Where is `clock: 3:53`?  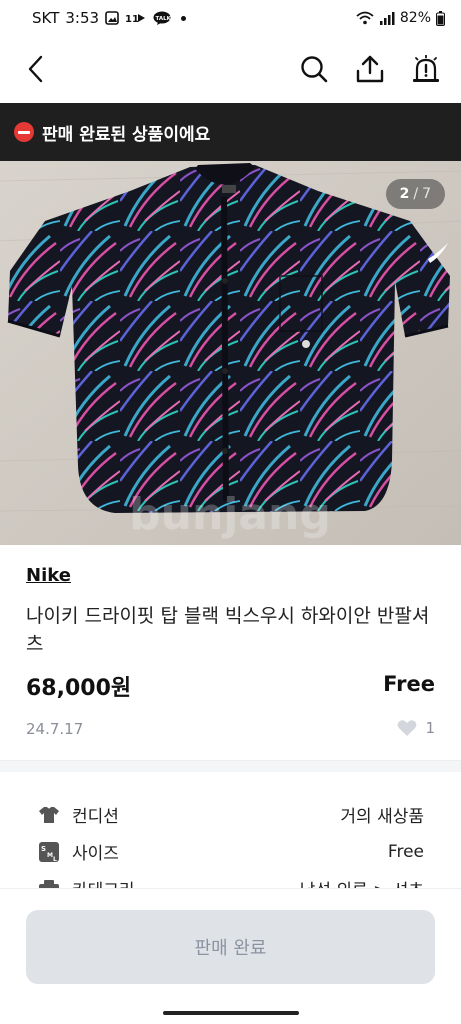 clock: 3:53 is located at coordinates (82, 18).